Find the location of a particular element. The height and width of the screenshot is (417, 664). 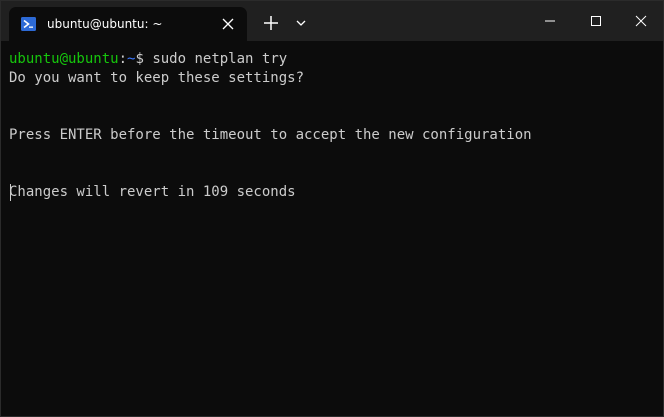

title-bar: ubuntu@ubuntu: ~ is located at coordinates (332, 21).